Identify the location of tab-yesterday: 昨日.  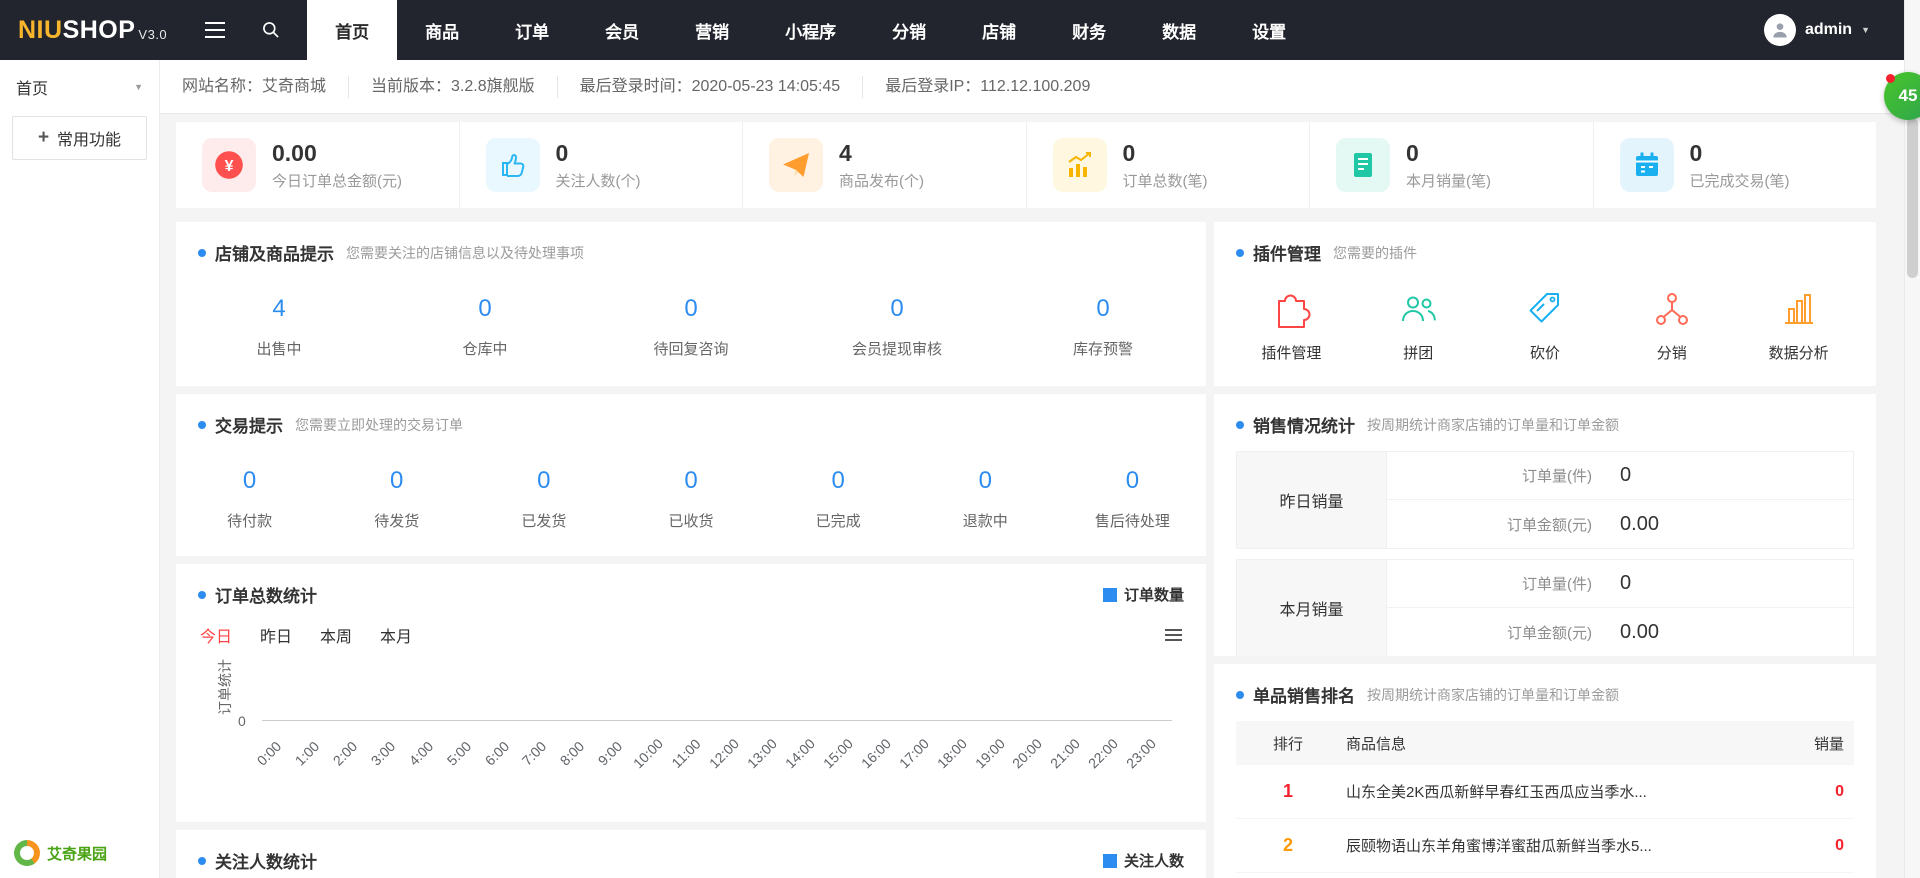
(276, 635).